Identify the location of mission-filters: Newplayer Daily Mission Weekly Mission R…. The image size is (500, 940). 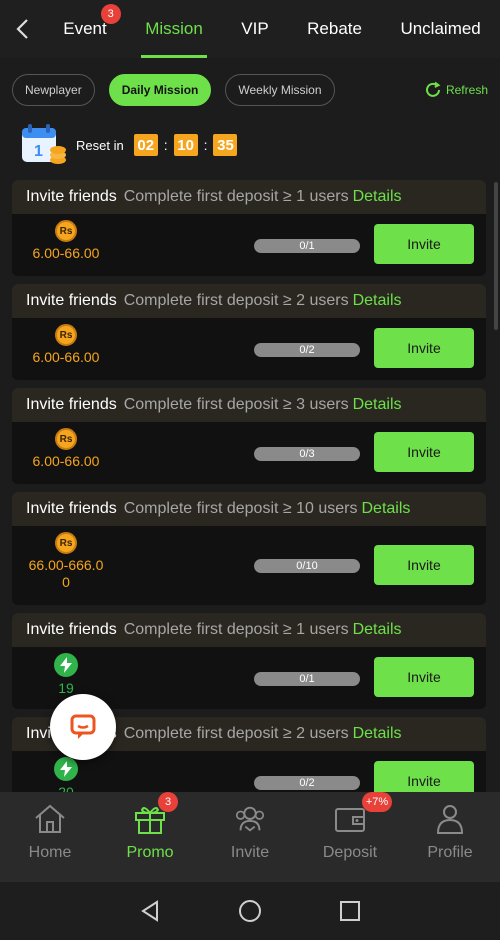
(250, 90).